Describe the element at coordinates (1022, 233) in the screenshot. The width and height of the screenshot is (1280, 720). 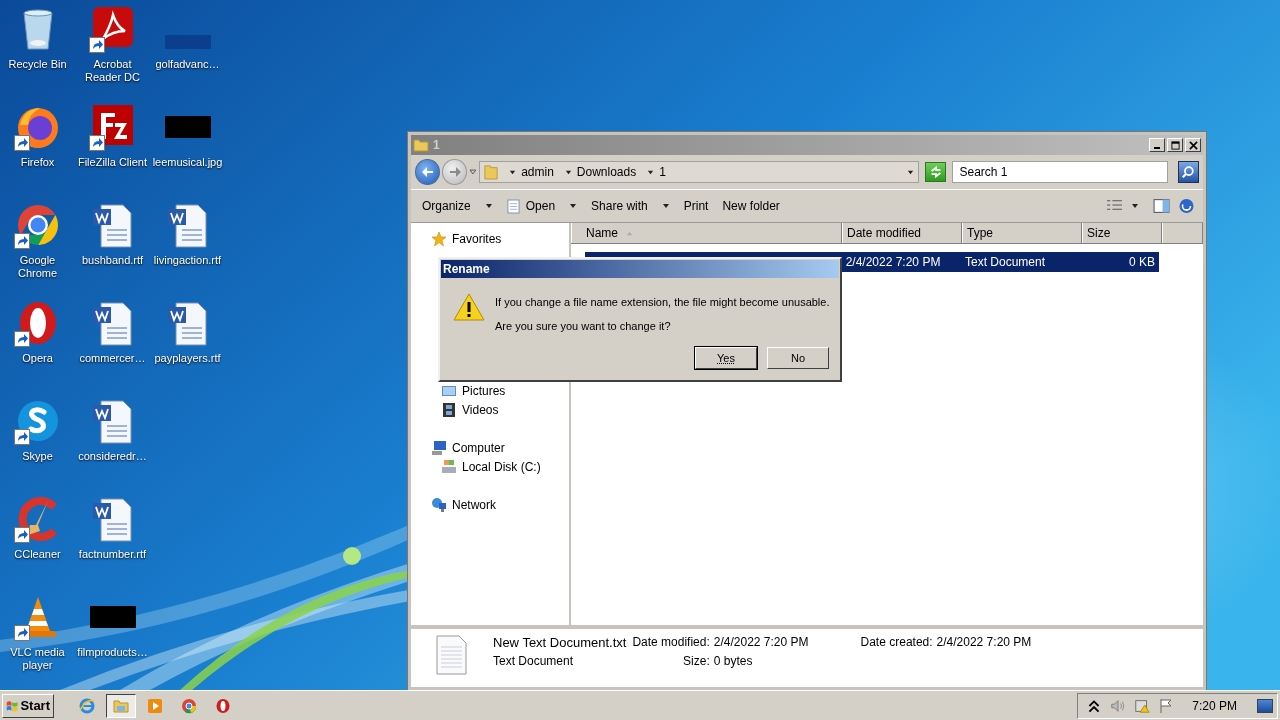
I see `column-header: Type` at that location.